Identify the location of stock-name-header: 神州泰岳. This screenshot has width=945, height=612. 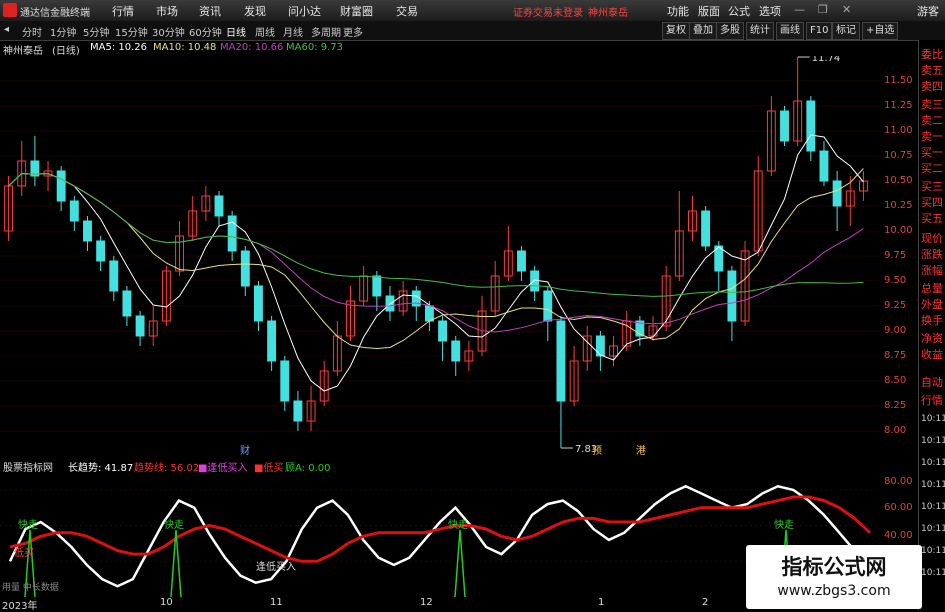
(608, 13).